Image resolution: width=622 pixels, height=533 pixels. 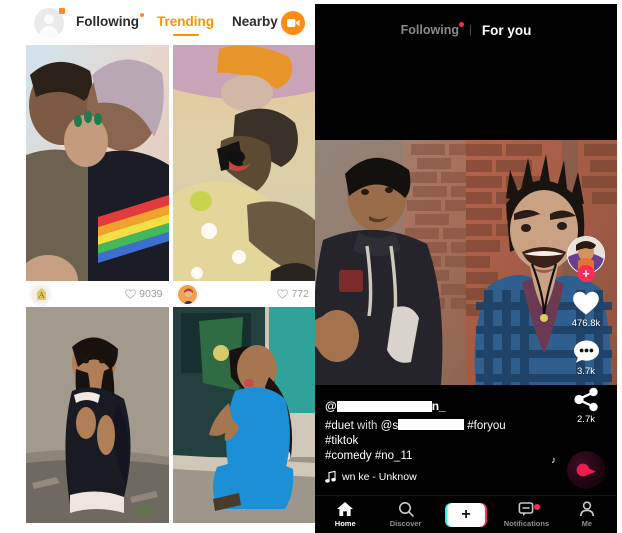 I want to click on grid-item-footer: A 9039, so click(x=97, y=294).